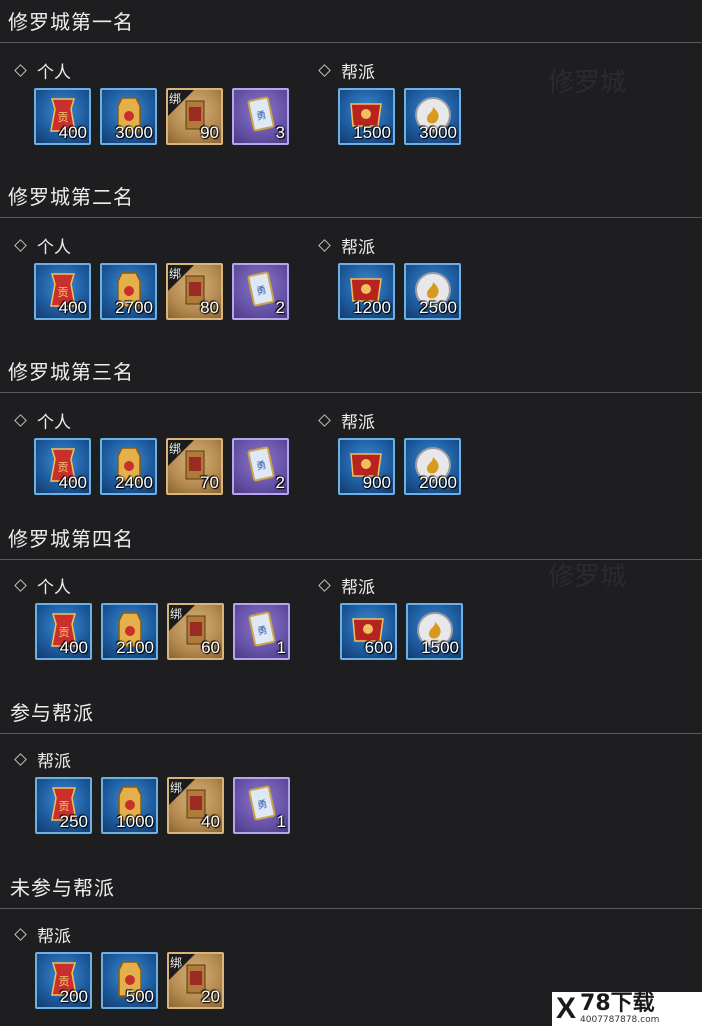 The image size is (702, 1026). What do you see at coordinates (366, 291) in the screenshot?
I see `reward-item: 1200` at bounding box center [366, 291].